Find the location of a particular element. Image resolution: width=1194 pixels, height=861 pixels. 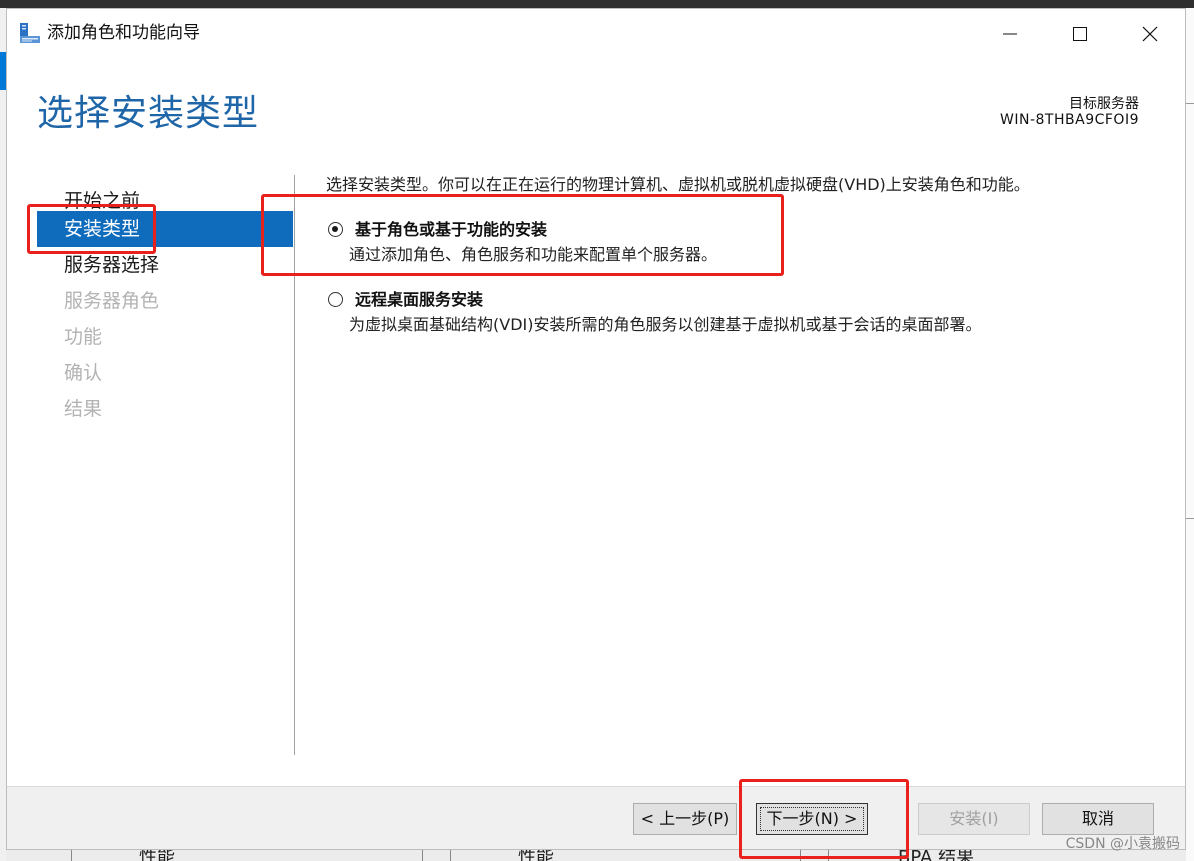

cancel-button: 取消 is located at coordinates (1098, 819).